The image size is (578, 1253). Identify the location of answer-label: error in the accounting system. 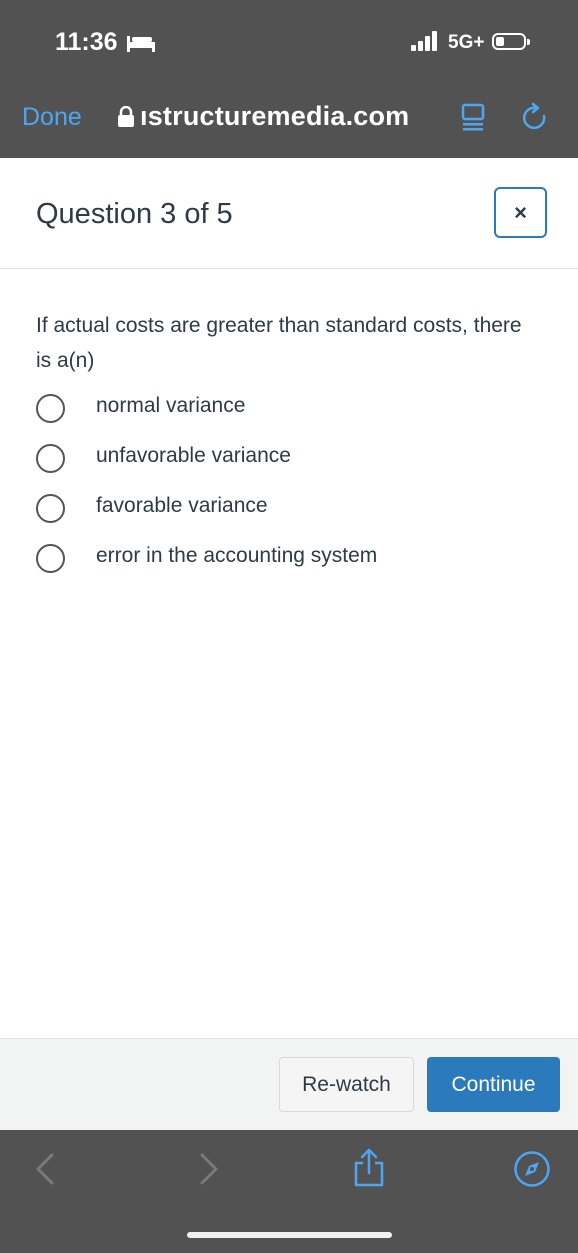
(236, 556).